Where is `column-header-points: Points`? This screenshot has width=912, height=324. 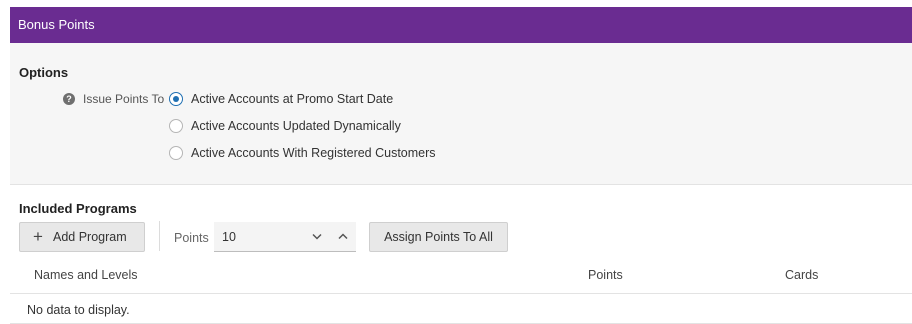 column-header-points: Points is located at coordinates (605, 275).